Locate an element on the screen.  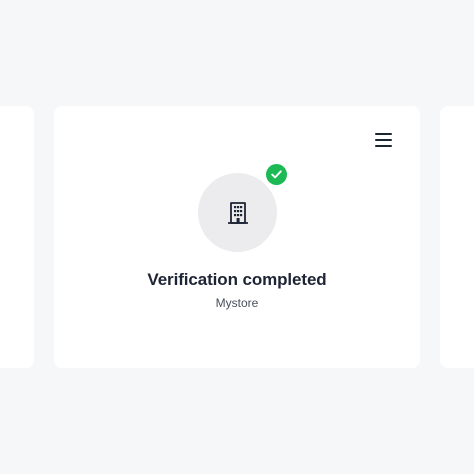
next-card is located at coordinates (457, 237).